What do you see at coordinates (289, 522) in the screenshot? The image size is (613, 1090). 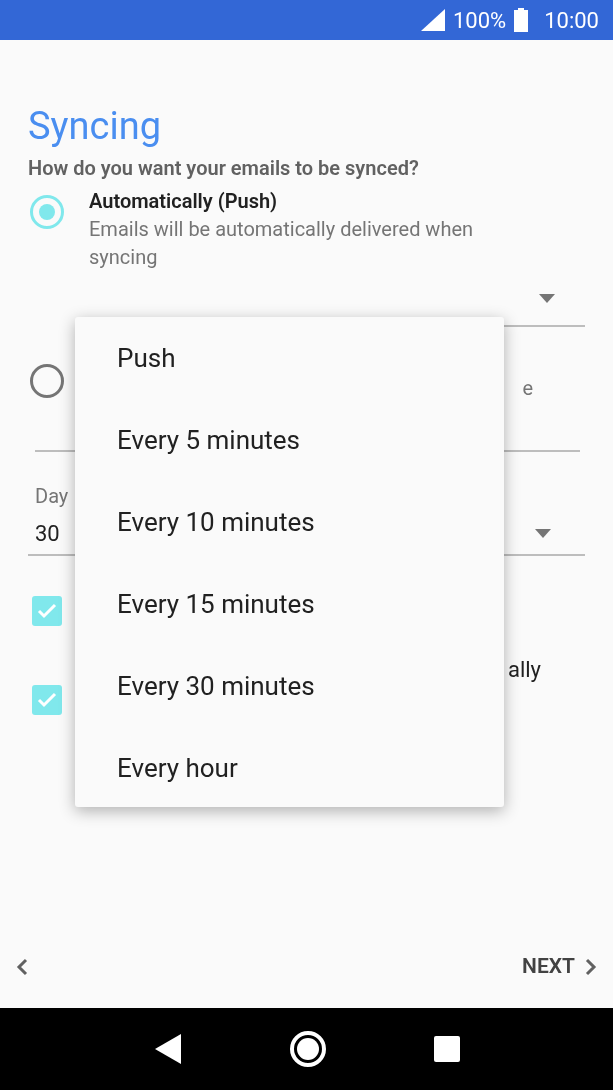 I see `menu-item: Every 10 minutes` at bounding box center [289, 522].